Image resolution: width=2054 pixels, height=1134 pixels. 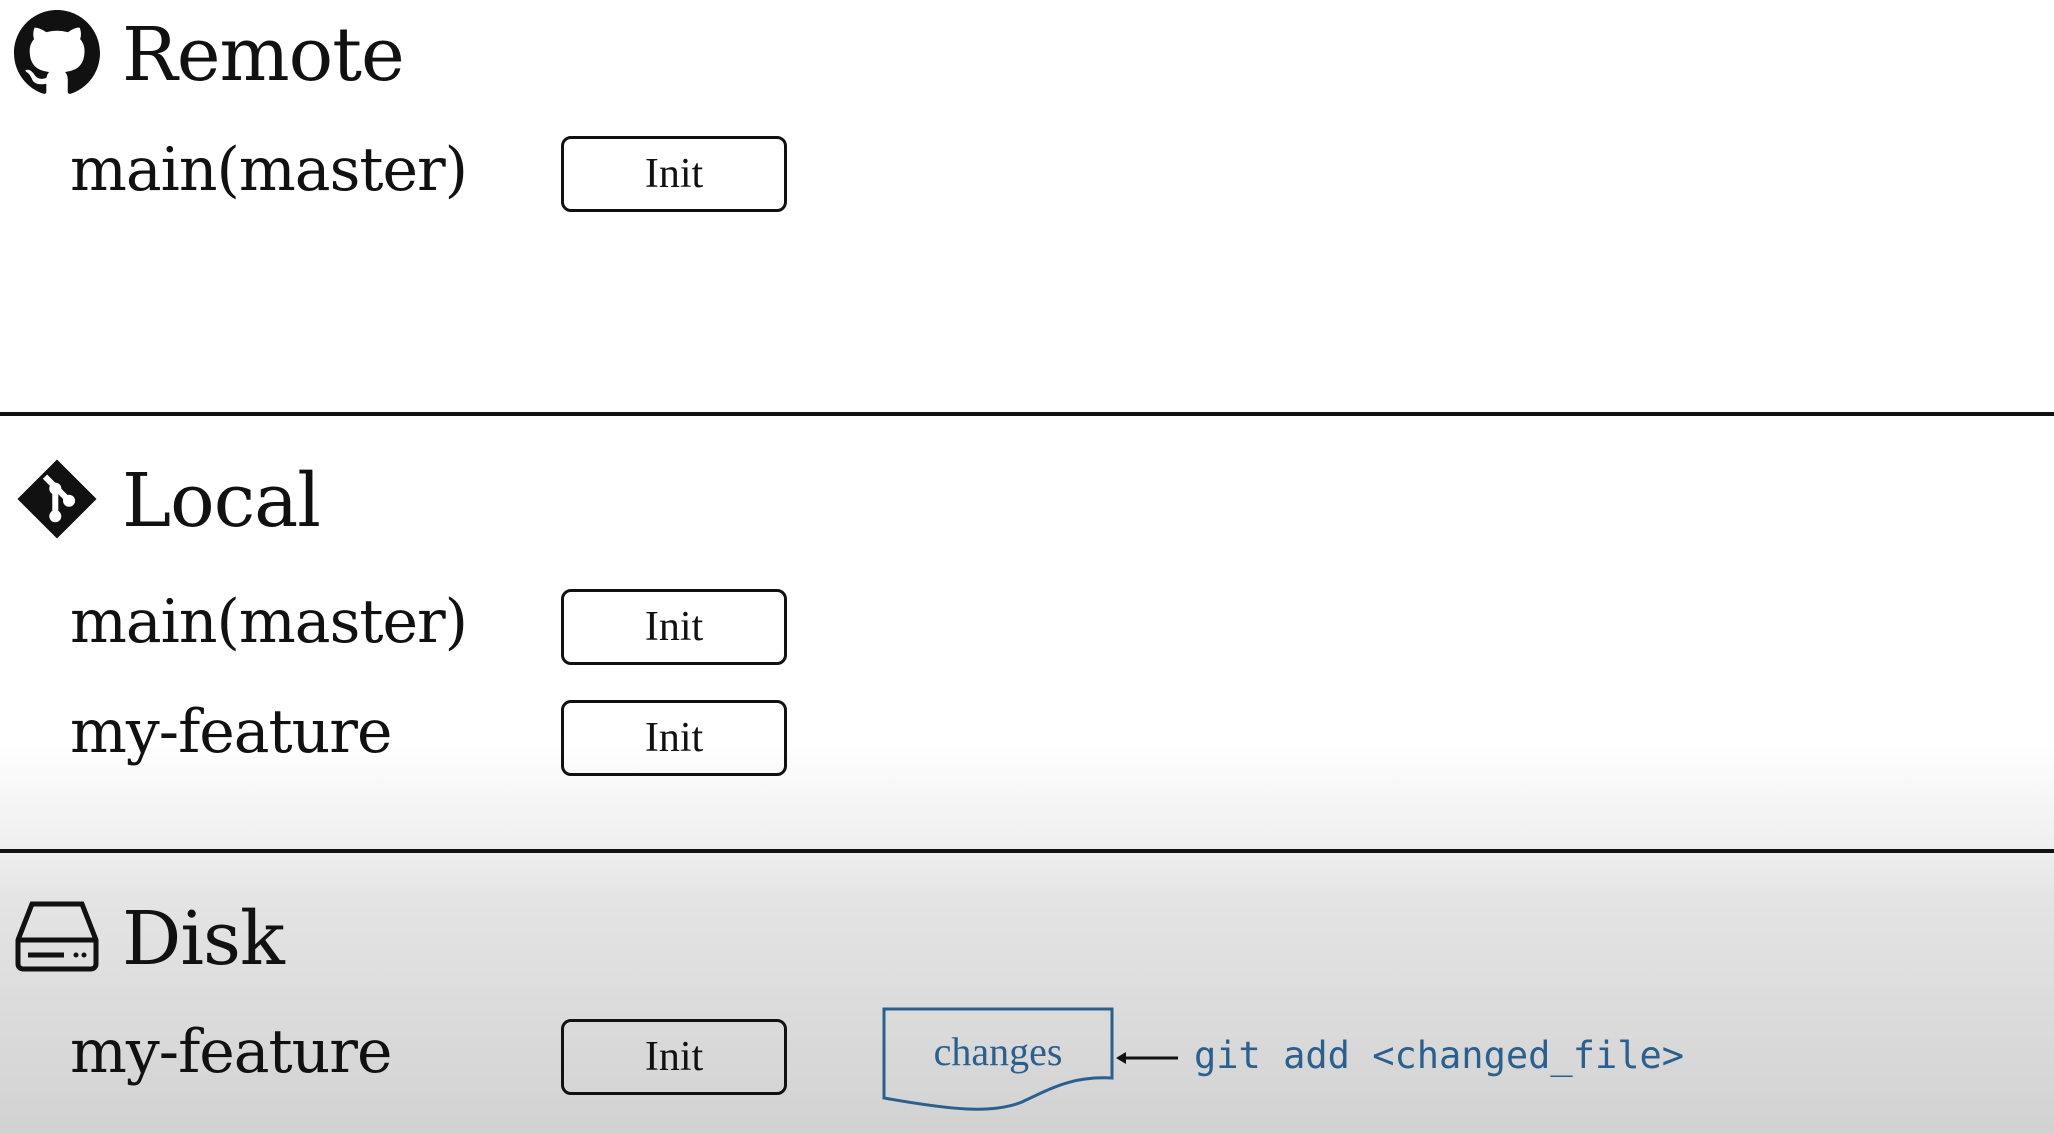 I want to click on local-title: Local, so click(x=221, y=501).